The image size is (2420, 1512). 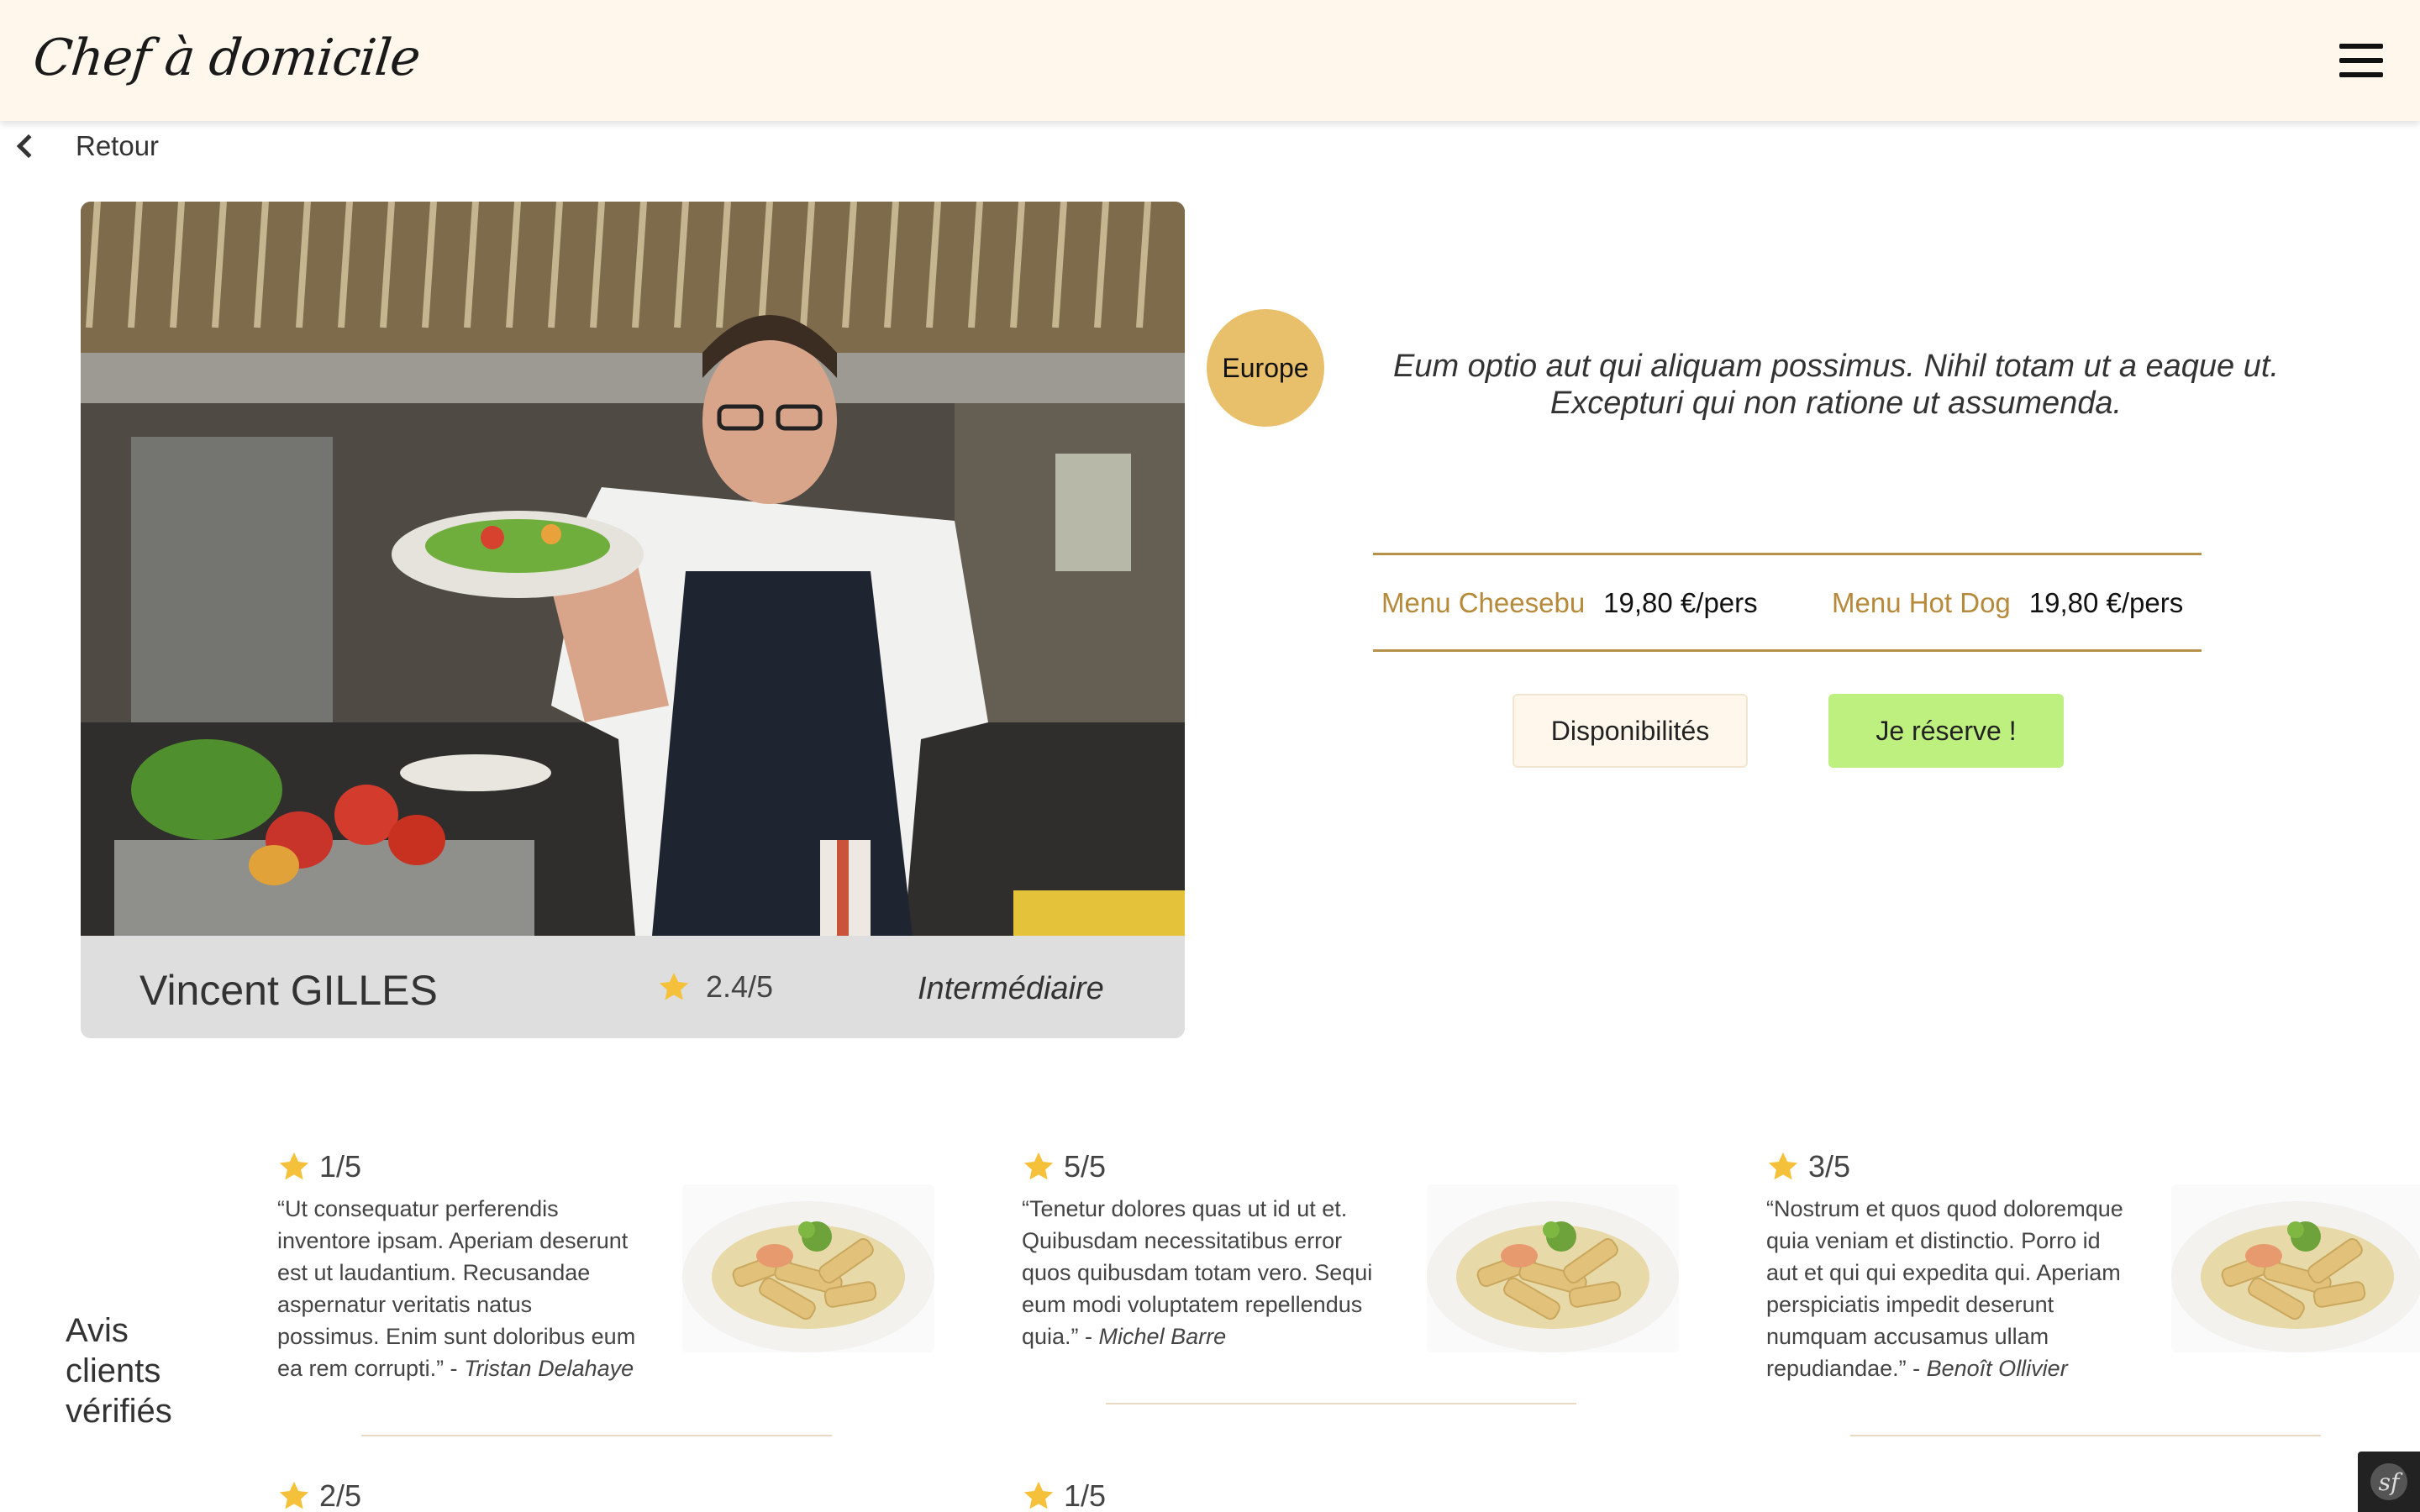 I want to click on debug-toolbar-toggle: sf, so click(x=2389, y=1482).